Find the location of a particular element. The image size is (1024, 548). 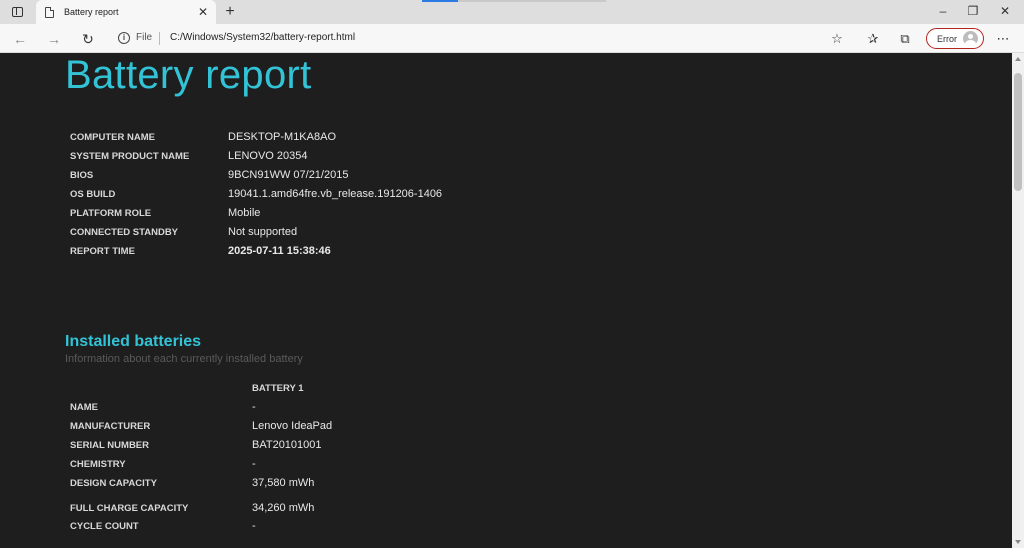

system-info-value: DESKTOP-M1KA8AO is located at coordinates (282, 137).